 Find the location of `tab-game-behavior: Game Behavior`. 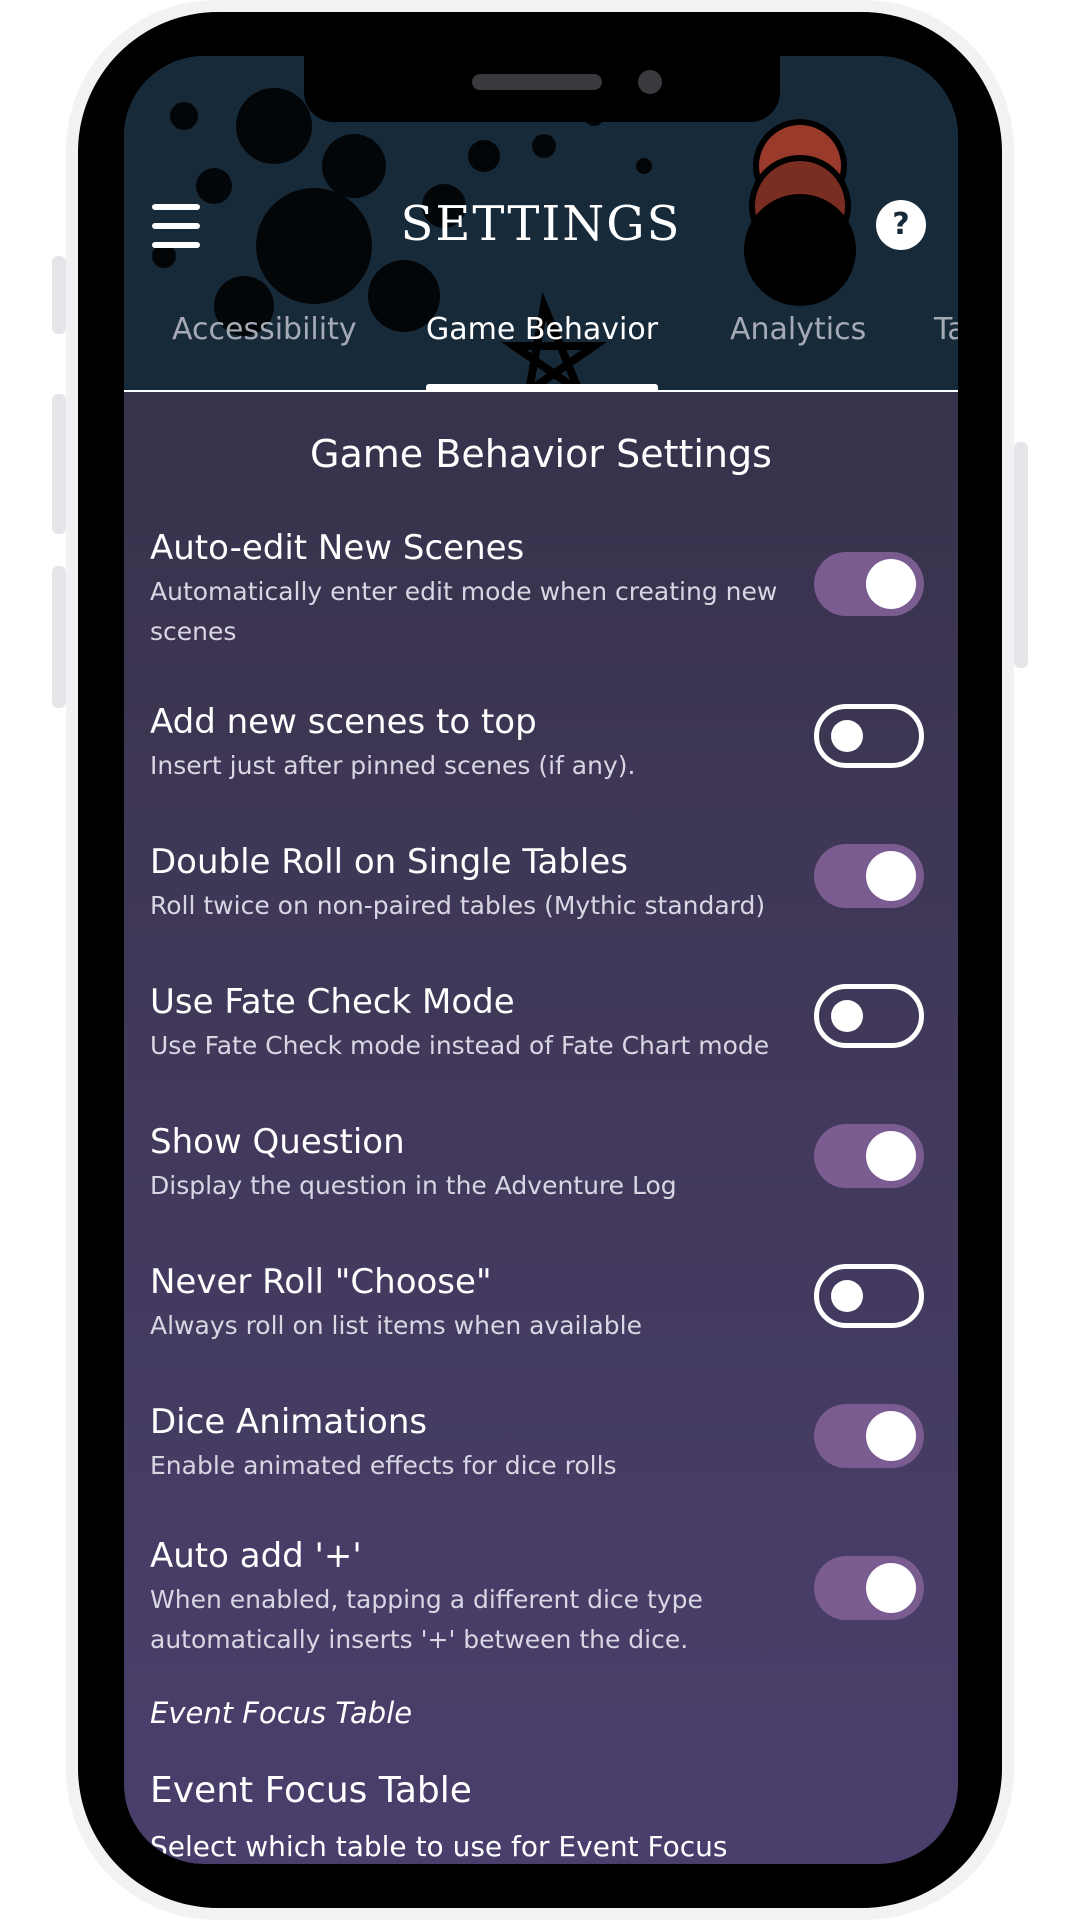

tab-game-behavior: Game Behavior is located at coordinates (542, 329).